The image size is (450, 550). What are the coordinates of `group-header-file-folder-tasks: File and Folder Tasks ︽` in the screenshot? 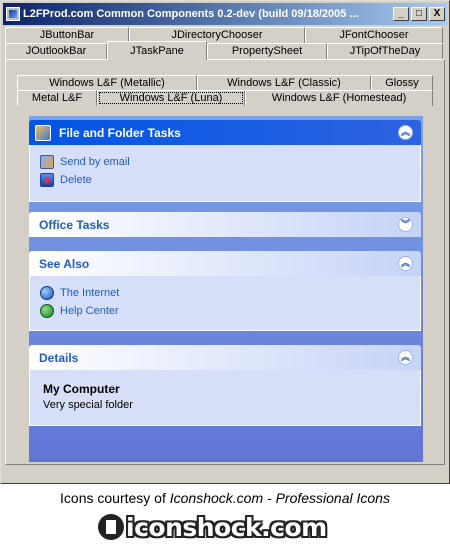 It's located at (225, 132).